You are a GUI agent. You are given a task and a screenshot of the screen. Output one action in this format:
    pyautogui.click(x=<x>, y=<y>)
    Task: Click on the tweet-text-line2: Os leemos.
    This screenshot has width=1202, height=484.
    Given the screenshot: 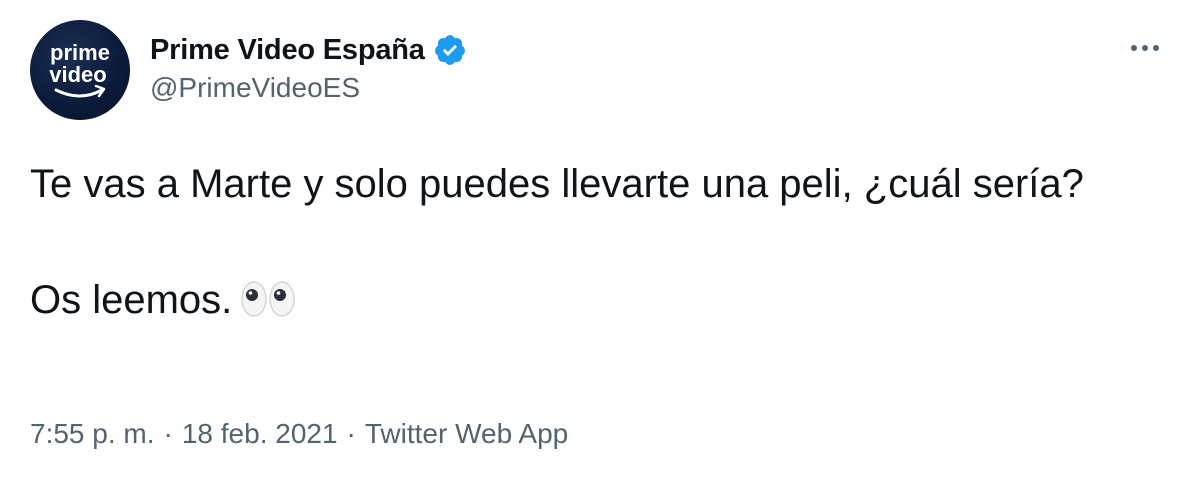 What is the action you would take?
    pyautogui.click(x=560, y=300)
    